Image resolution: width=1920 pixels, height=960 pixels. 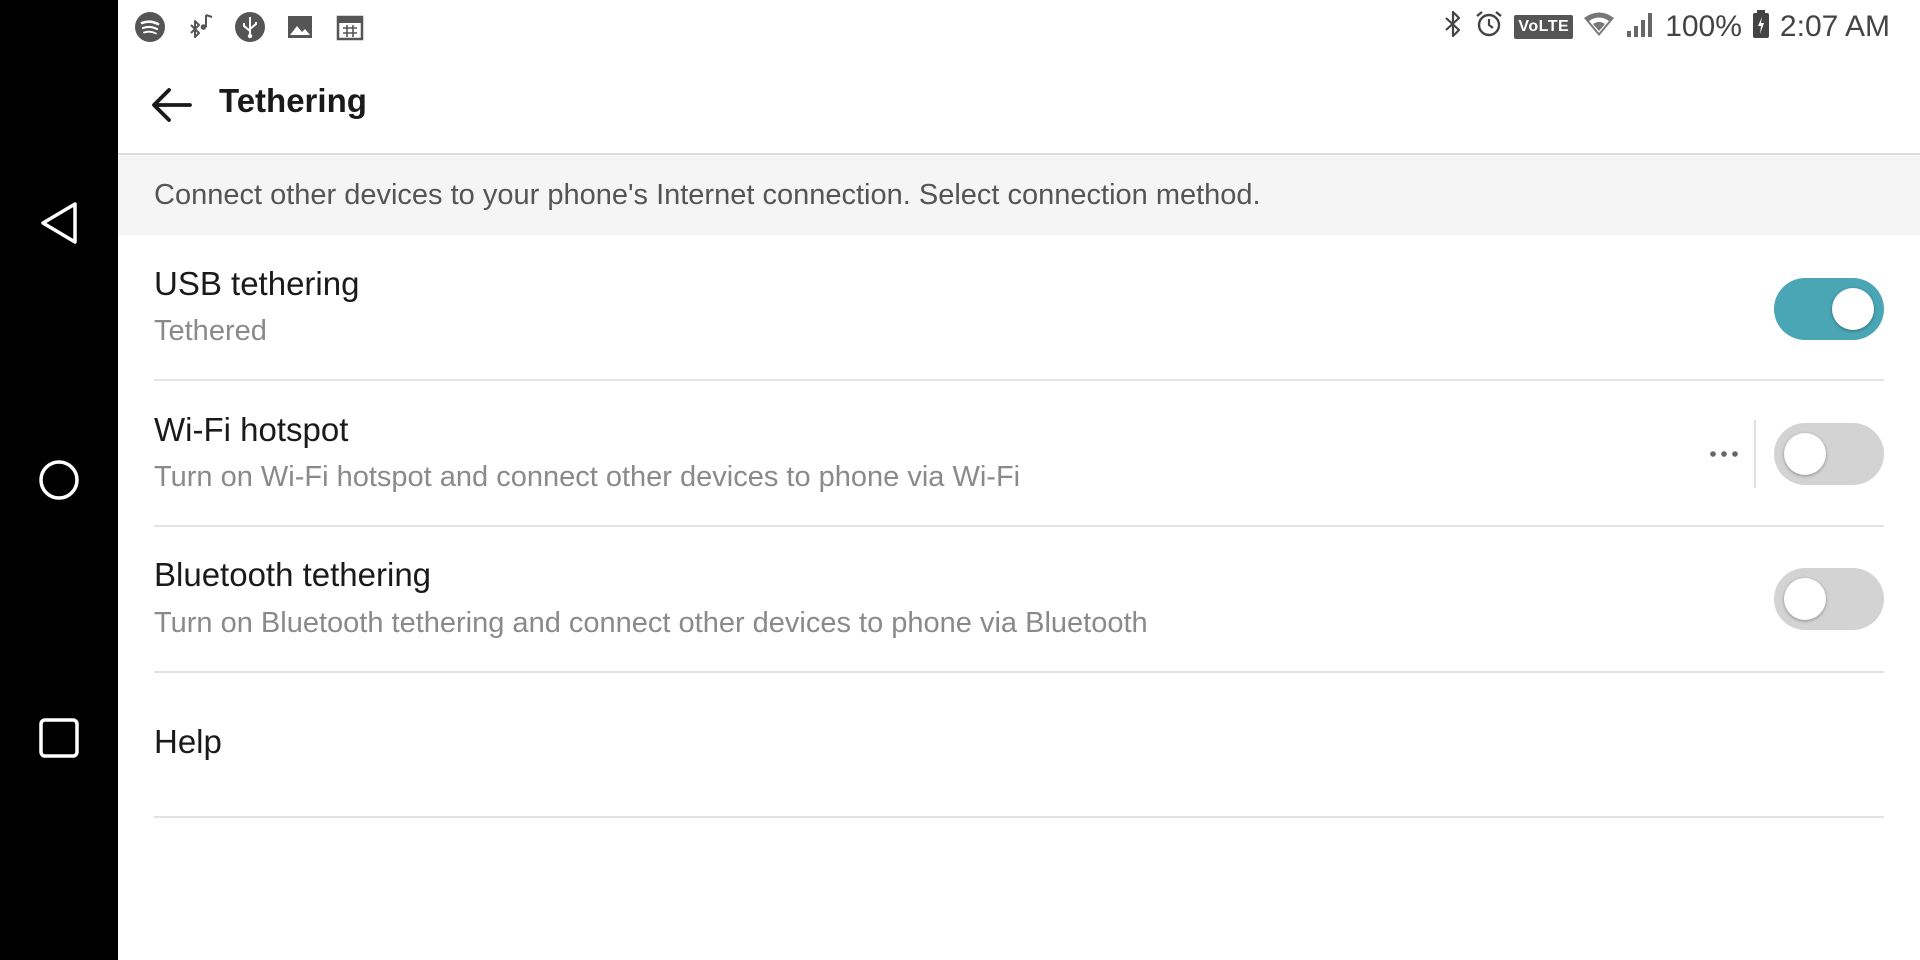 What do you see at coordinates (1829, 599) in the screenshot?
I see `bluetooth-tethering-toggle` at bounding box center [1829, 599].